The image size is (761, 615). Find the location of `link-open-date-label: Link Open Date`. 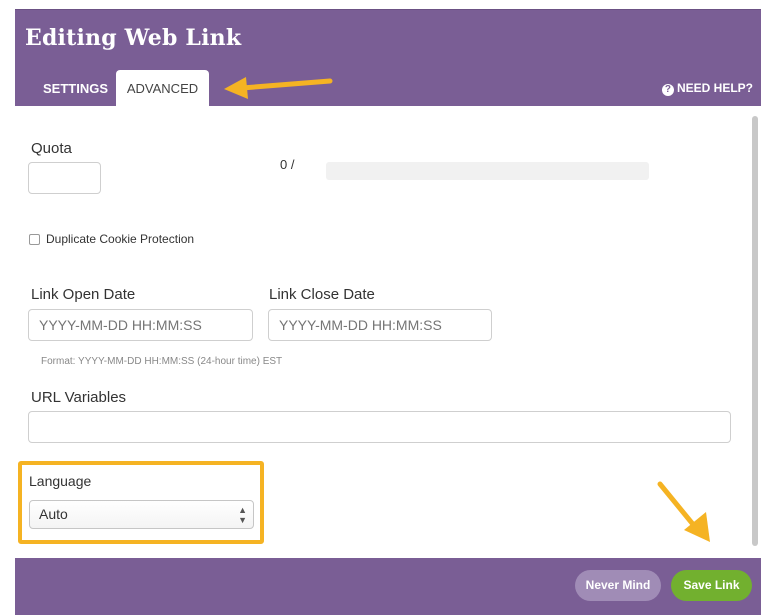

link-open-date-label: Link Open Date is located at coordinates (83, 294).